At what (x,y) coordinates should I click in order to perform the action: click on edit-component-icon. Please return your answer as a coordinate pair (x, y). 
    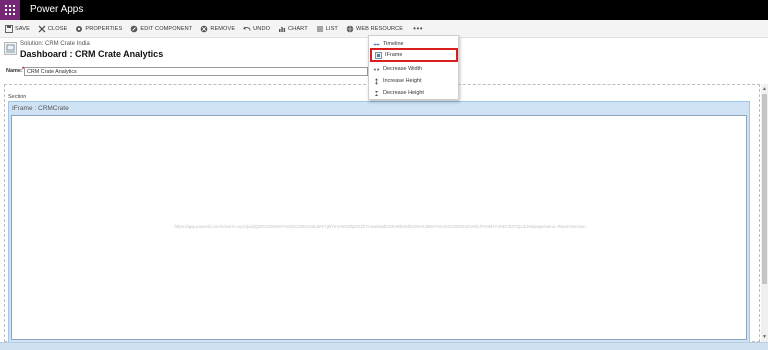
    Looking at the image, I should click on (134, 29).